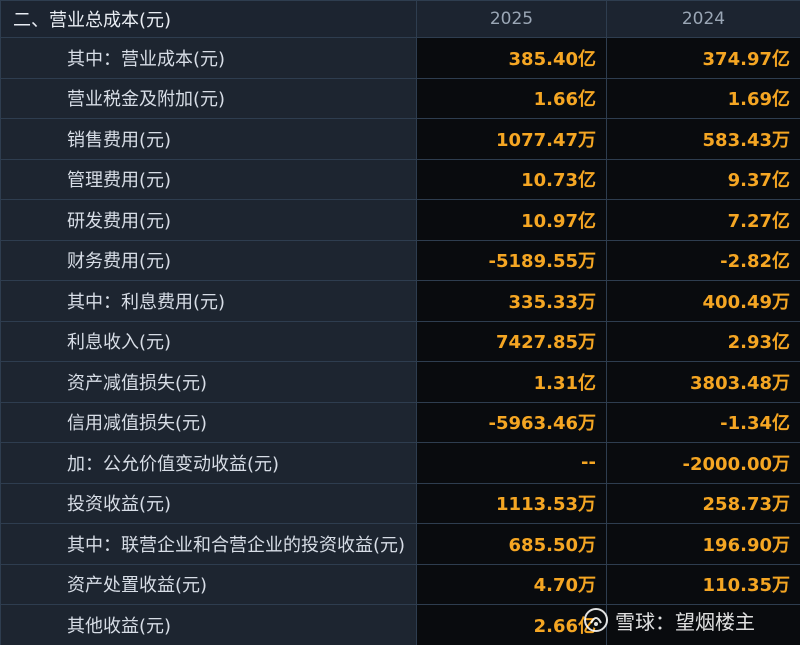 This screenshot has height=645, width=800. I want to click on table-row: 营业税金及附加(元) 1.66亿 1.69亿, so click(400, 98).